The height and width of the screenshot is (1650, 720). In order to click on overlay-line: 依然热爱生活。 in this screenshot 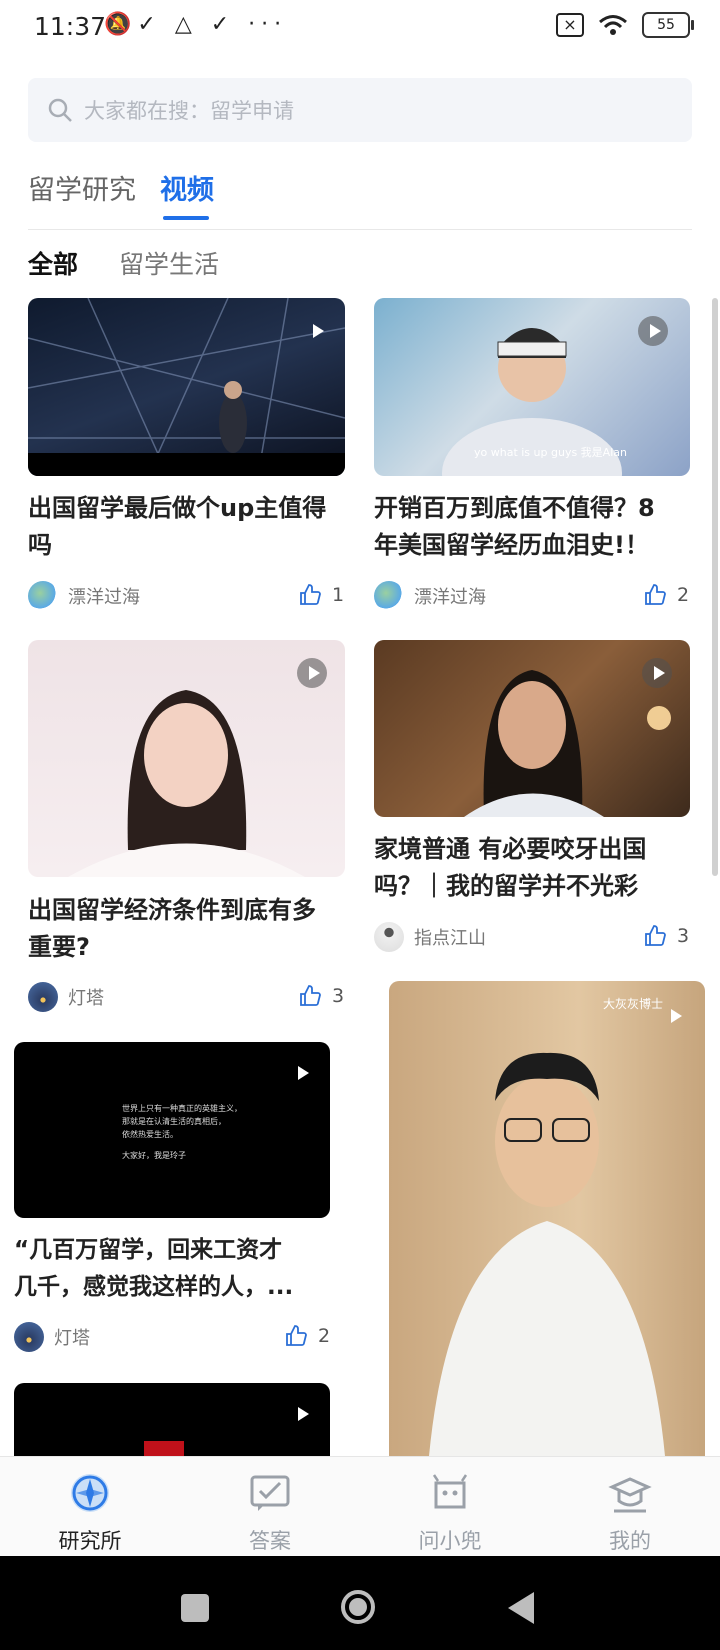, I will do `click(150, 1134)`.